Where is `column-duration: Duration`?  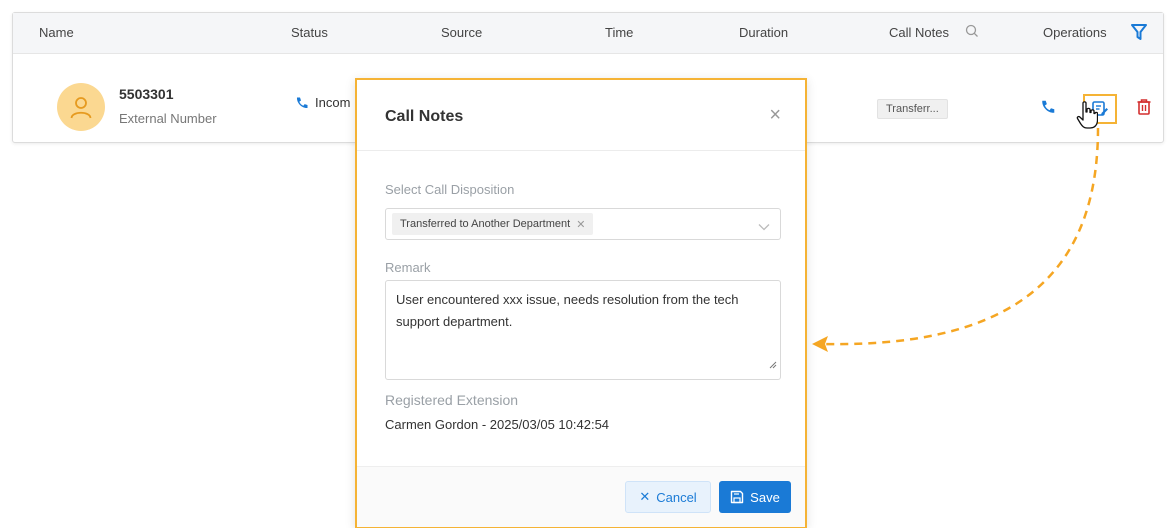 column-duration: Duration is located at coordinates (764, 32).